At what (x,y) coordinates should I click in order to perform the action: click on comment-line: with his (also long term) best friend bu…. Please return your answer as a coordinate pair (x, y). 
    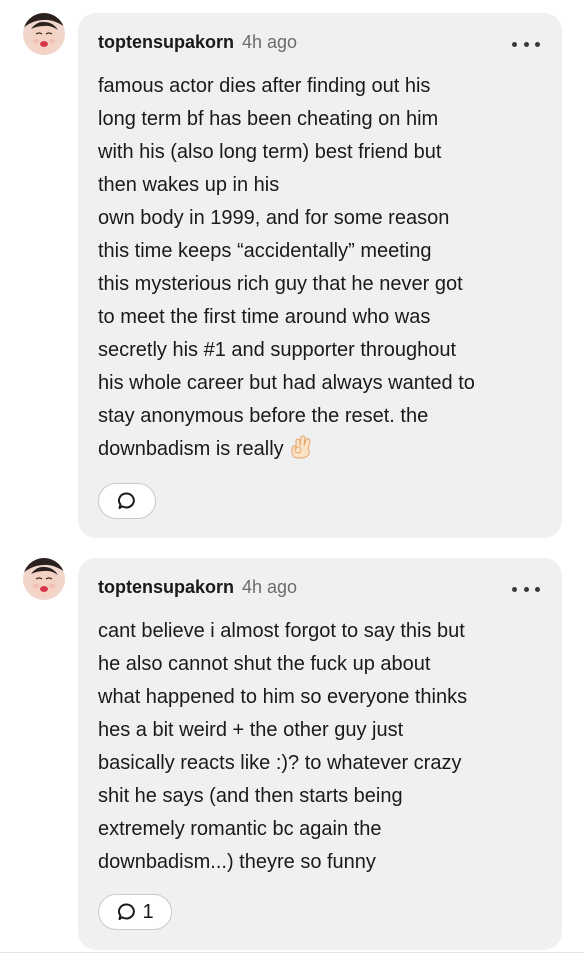
    Looking at the image, I should click on (270, 152).